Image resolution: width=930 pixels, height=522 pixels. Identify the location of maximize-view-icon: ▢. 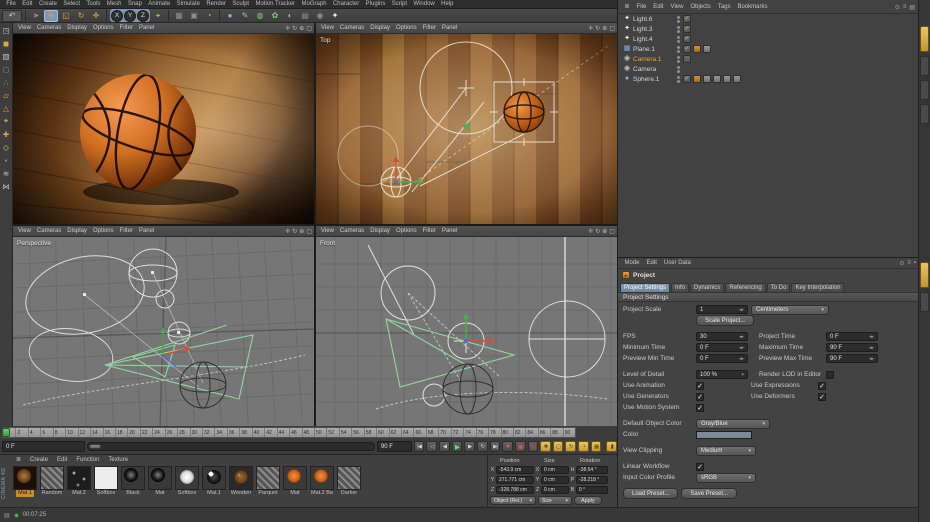
(612, 28).